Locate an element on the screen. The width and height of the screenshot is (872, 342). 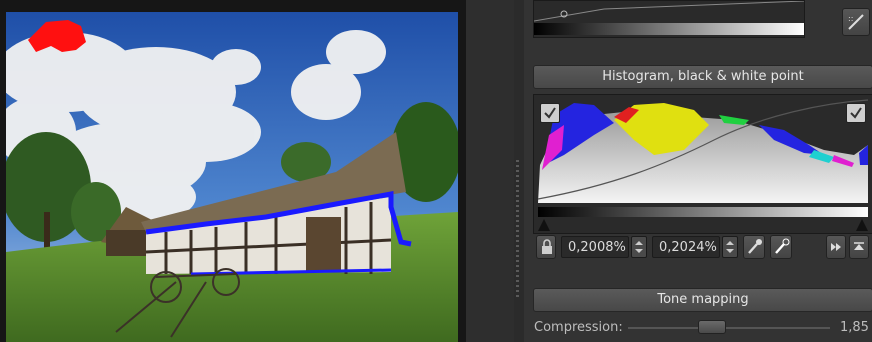
compression-slider-thumb is located at coordinates (711, 327).